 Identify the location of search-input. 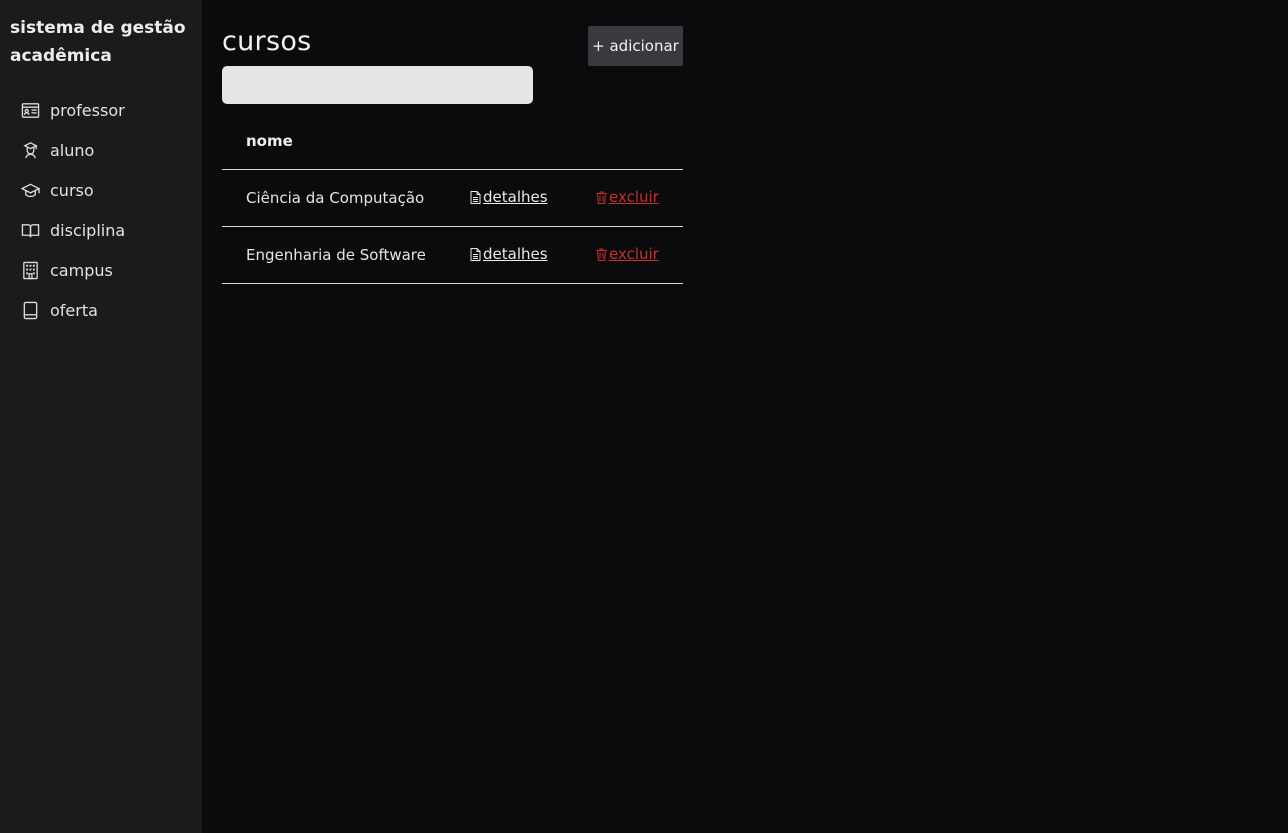
(377, 85).